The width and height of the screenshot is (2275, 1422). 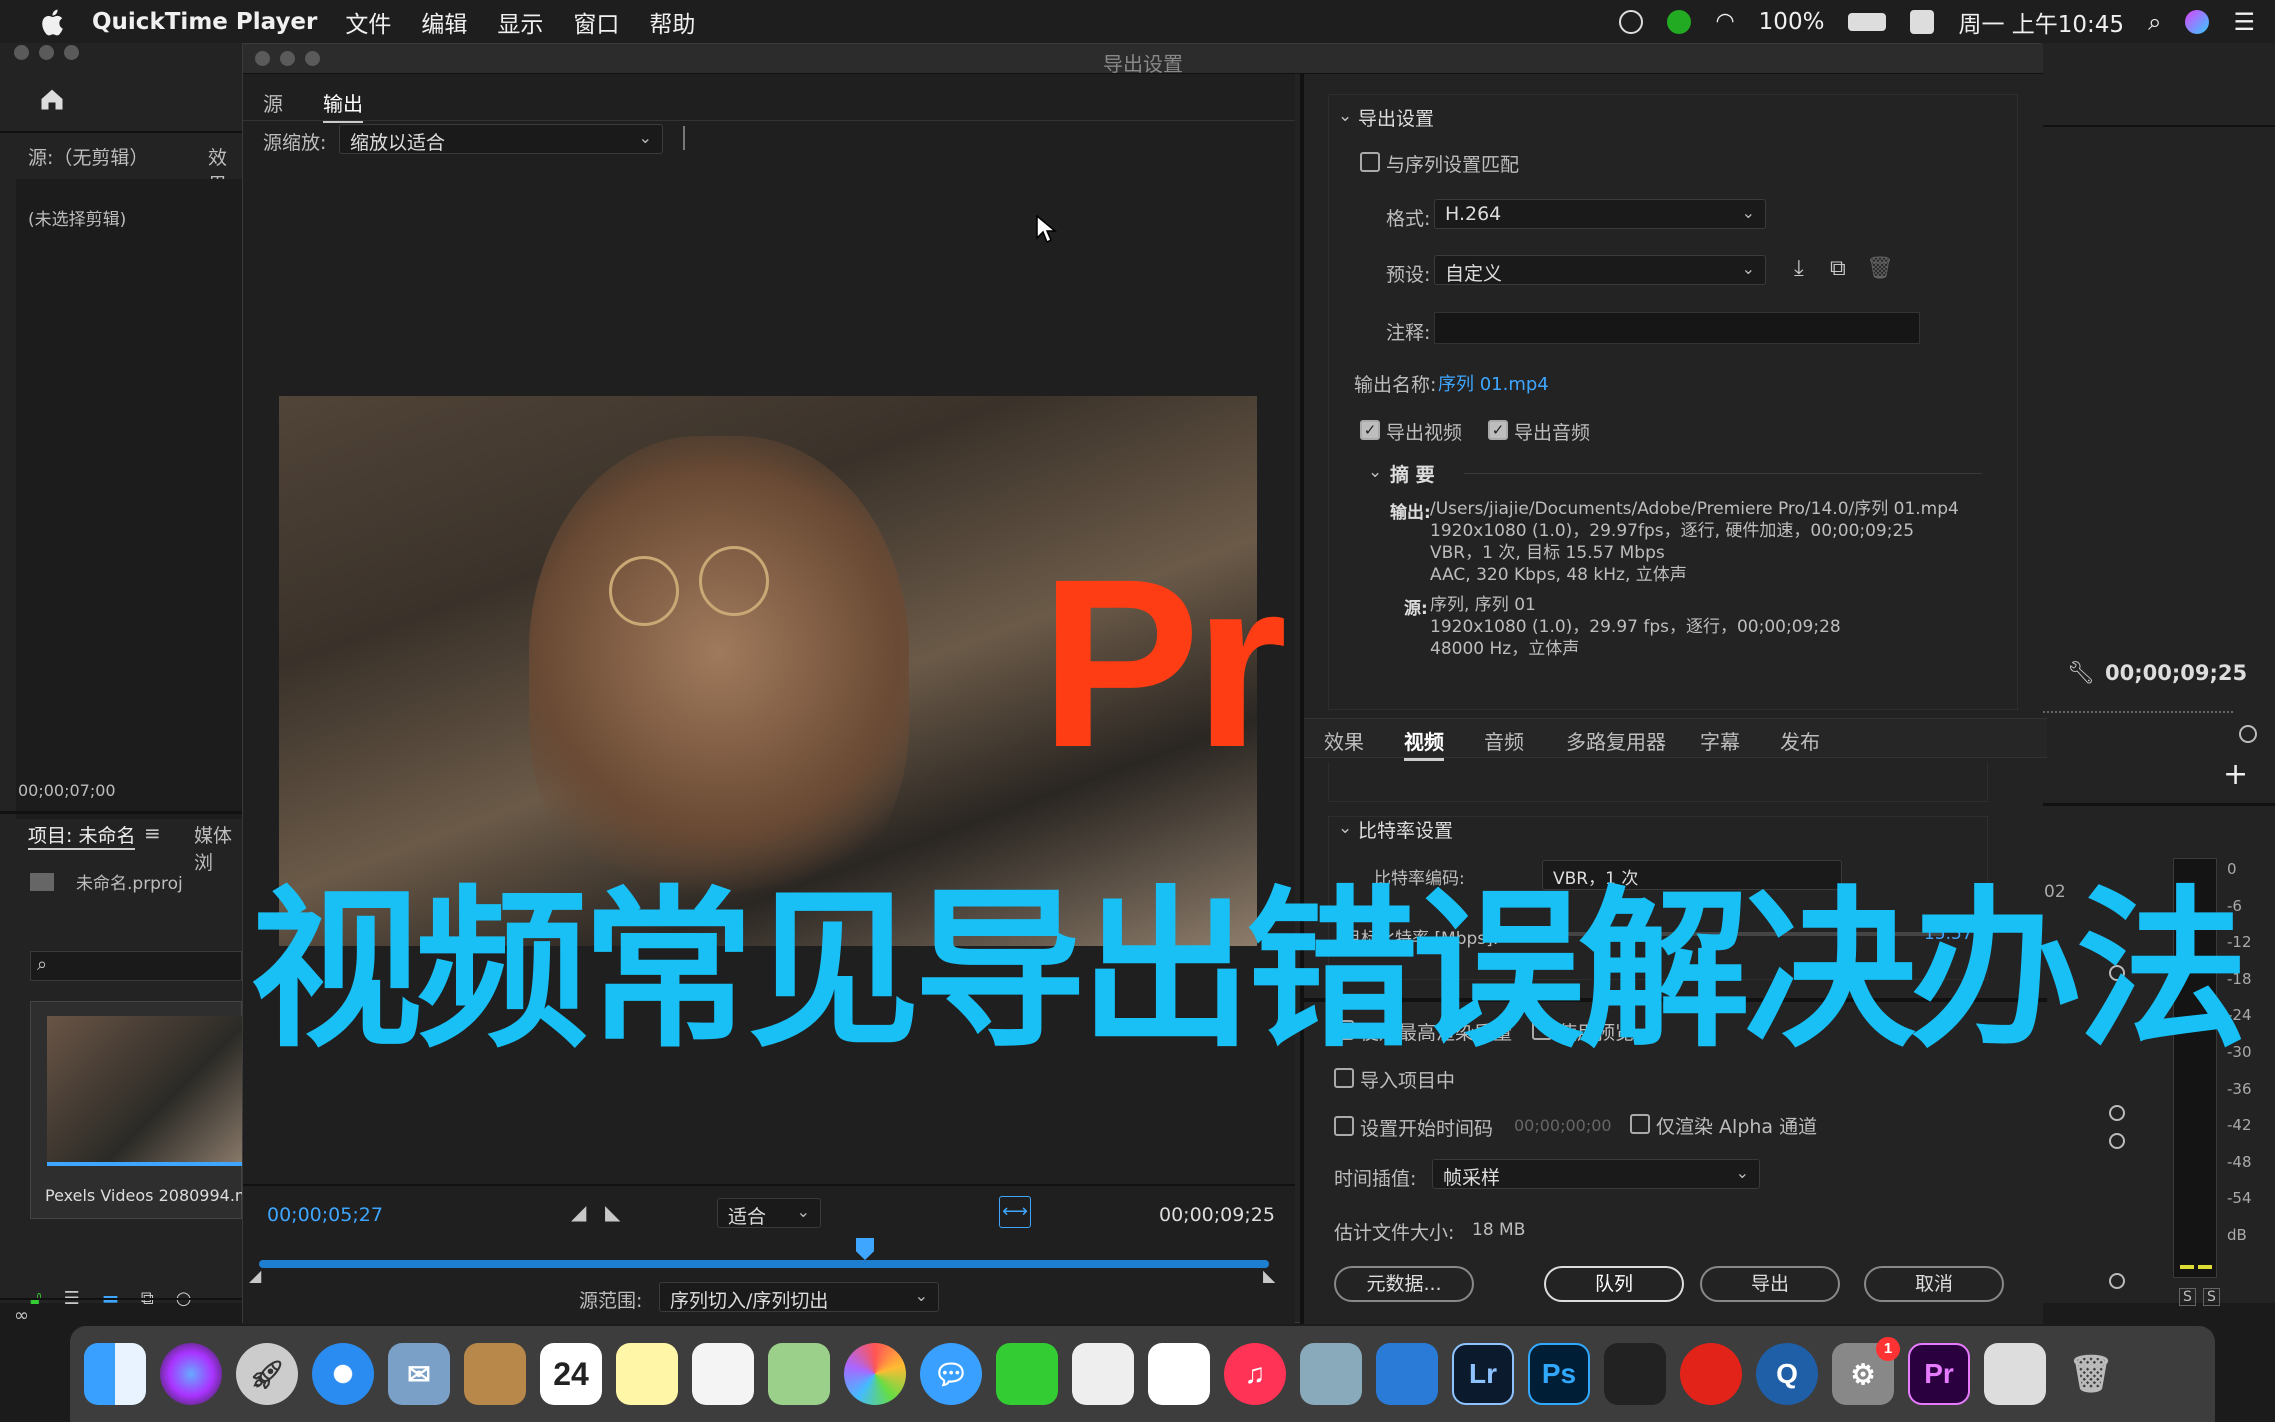 What do you see at coordinates (21, 52) in the screenshot?
I see `close-window-icon` at bounding box center [21, 52].